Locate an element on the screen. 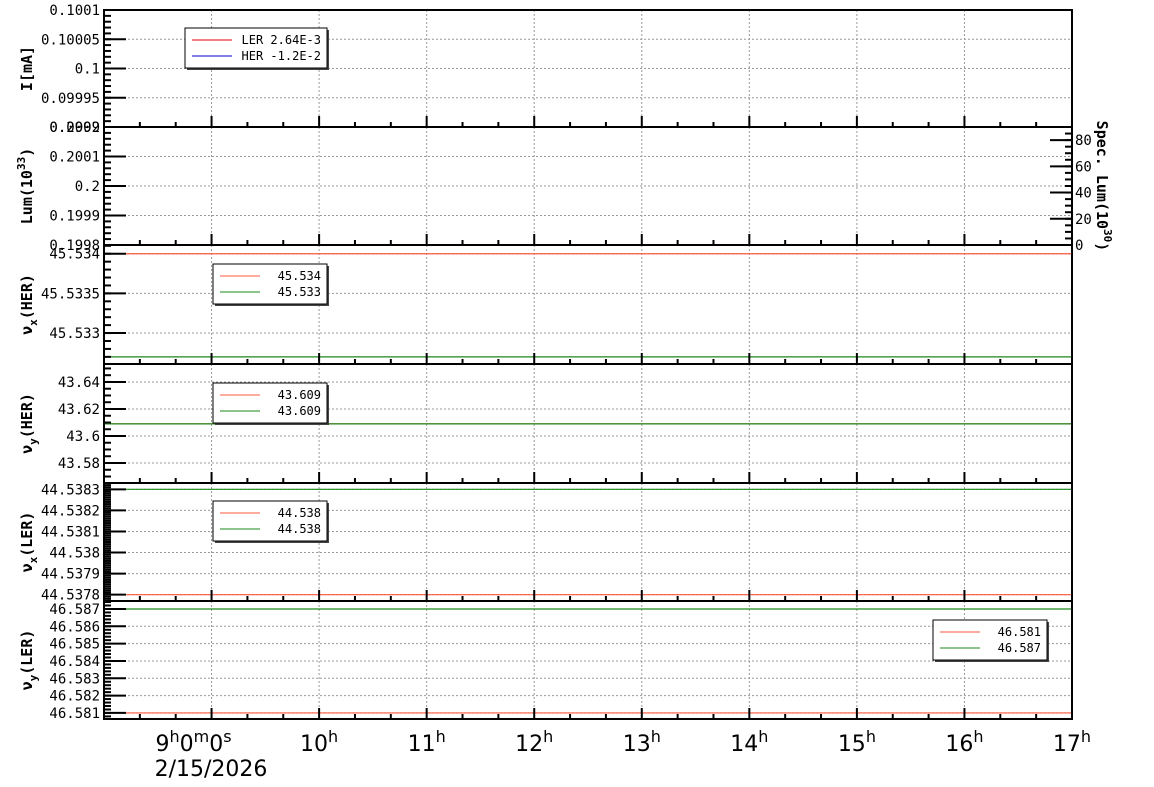  y-tick-label: 0.1 is located at coordinates (87, 70).